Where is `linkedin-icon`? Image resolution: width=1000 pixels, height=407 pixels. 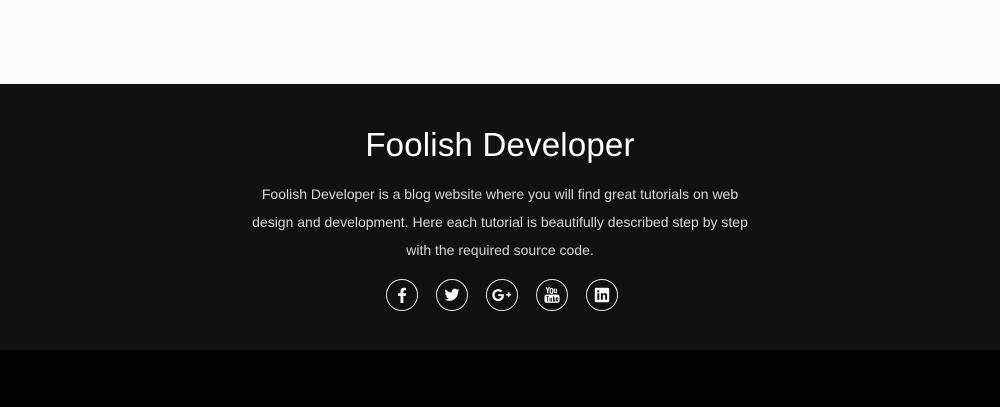 linkedin-icon is located at coordinates (602, 295).